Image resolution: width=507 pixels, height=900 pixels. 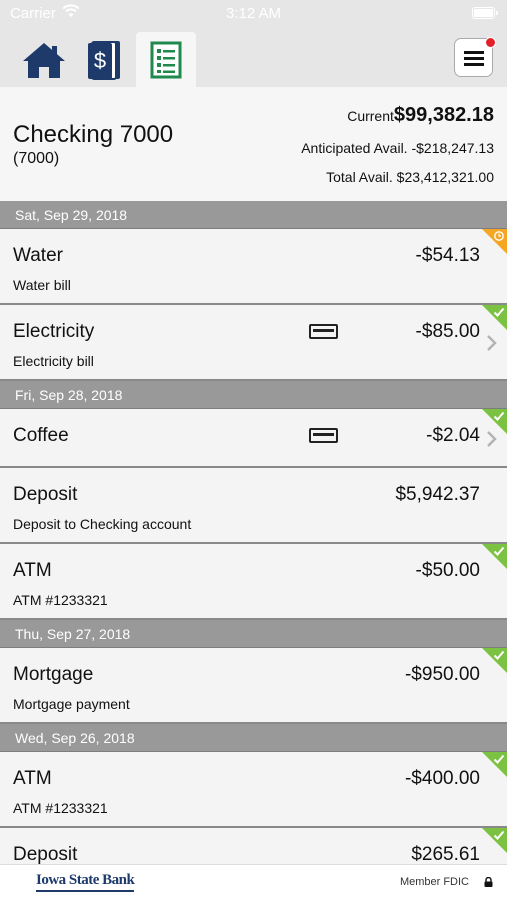 What do you see at coordinates (38, 255) in the screenshot?
I see `transaction-name: Water` at bounding box center [38, 255].